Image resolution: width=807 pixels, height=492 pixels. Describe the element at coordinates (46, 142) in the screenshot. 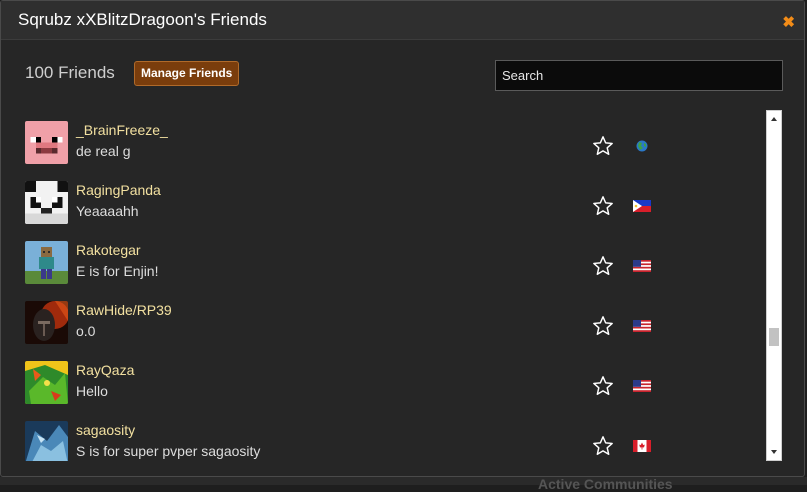

I see `pig-face-avatar` at that location.